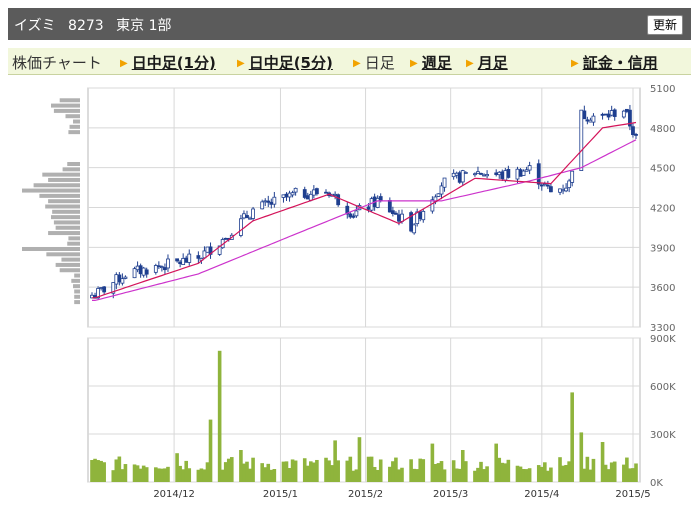  Describe the element at coordinates (349, 61) in the screenshot. I see `chart-tabs: 株価チャート ▶ 日中足(1分) ▶ 日中足(5分) ▶ 日足 ▶ 週足 ▶ 月足 ▶ 証金・信用` at that location.